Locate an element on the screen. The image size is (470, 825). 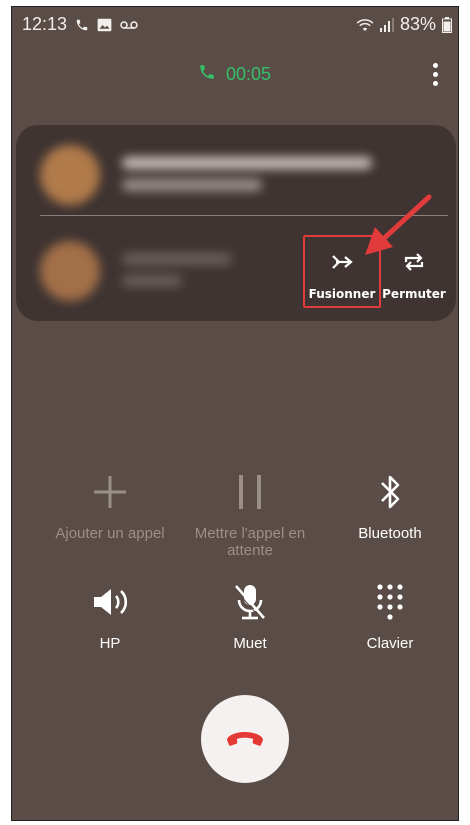
phone-hangup-icon is located at coordinates (245, 739).